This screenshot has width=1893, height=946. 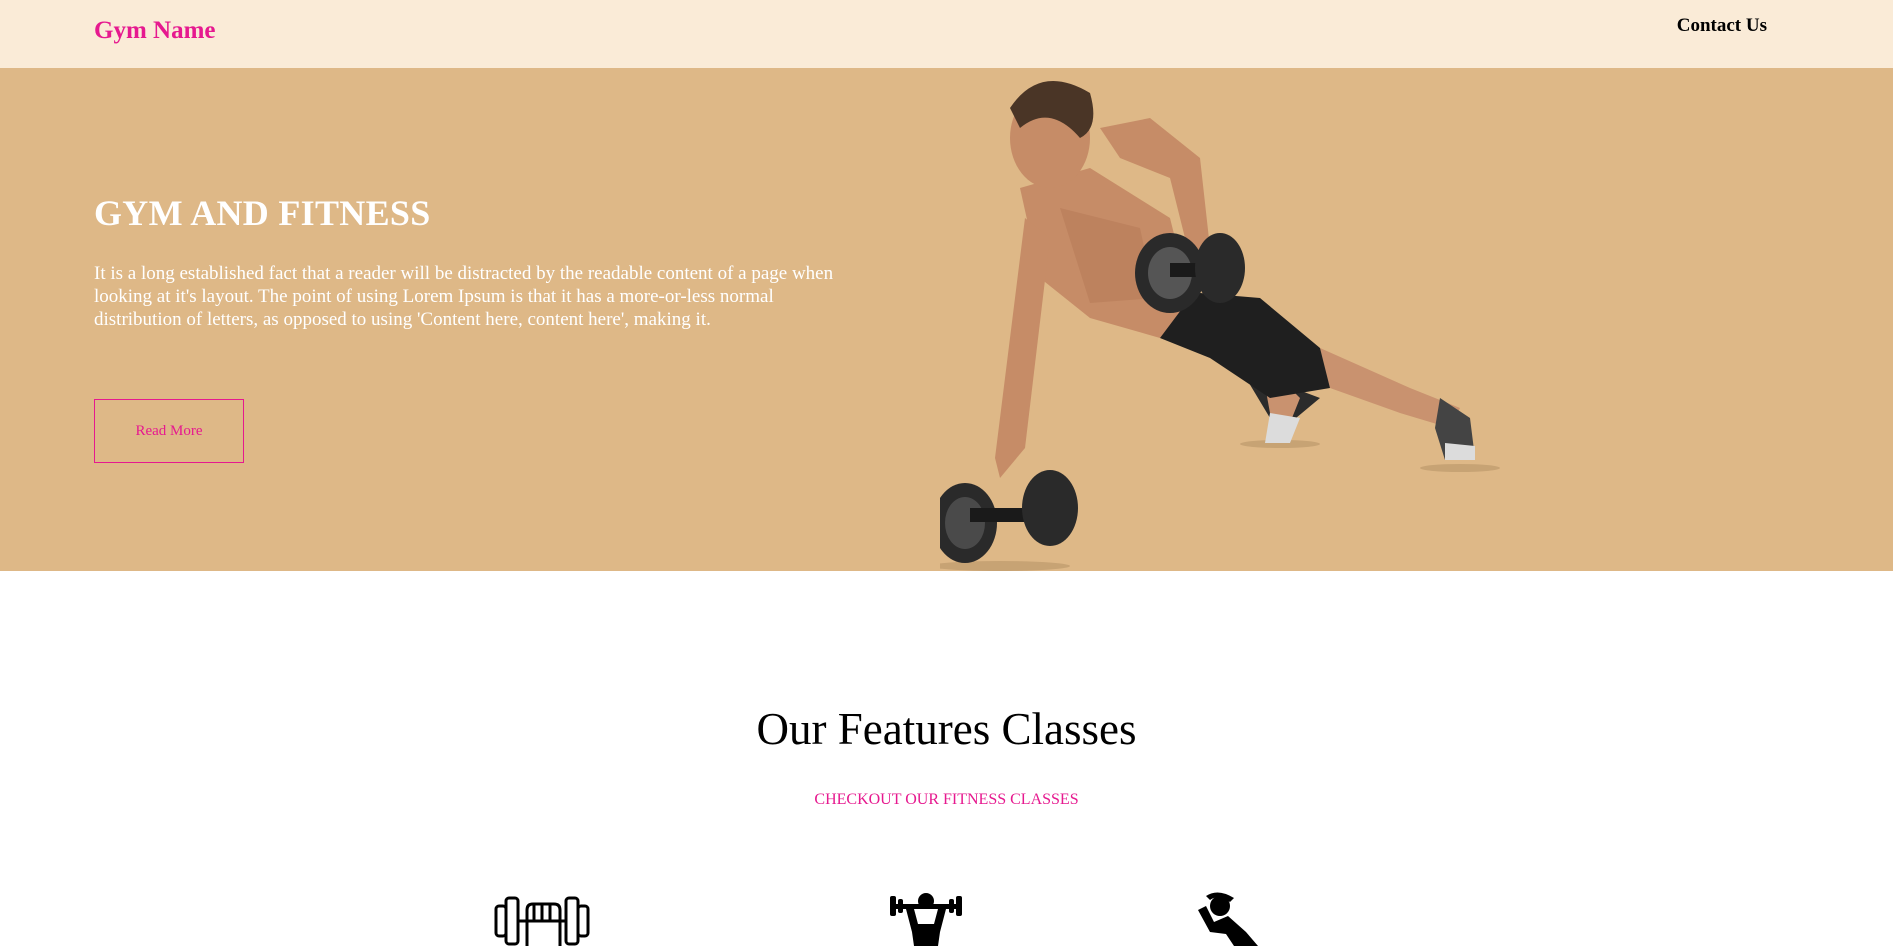 I want to click on dumbbell-grip-icon, so click(x=542, y=921).